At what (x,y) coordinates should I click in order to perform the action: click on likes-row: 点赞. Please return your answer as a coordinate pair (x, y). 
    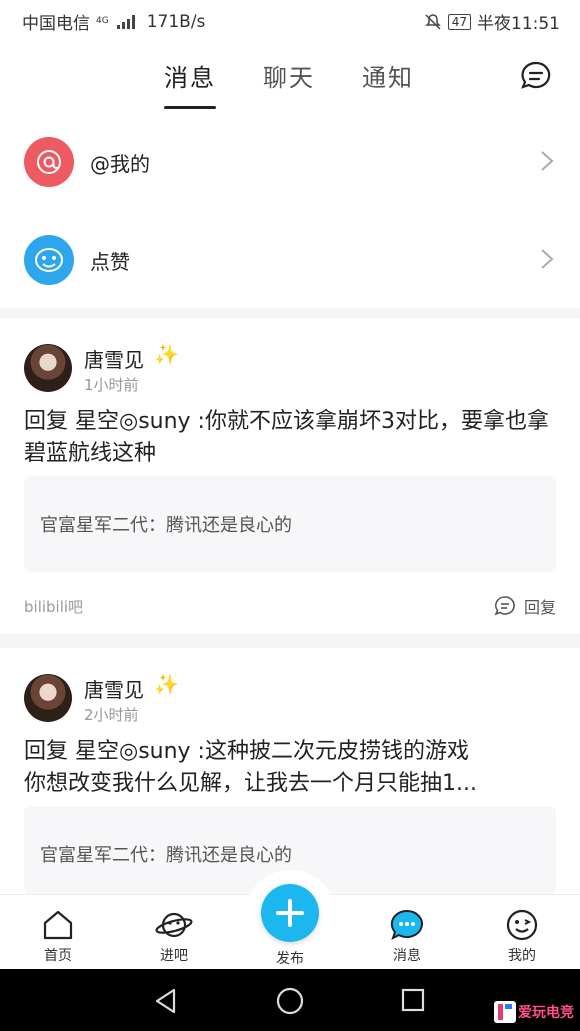
    Looking at the image, I should click on (290, 259).